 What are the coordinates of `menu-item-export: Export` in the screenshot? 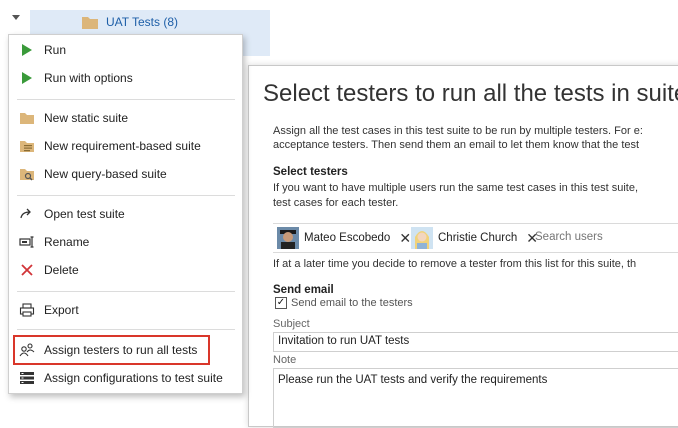 It's located at (125, 310).